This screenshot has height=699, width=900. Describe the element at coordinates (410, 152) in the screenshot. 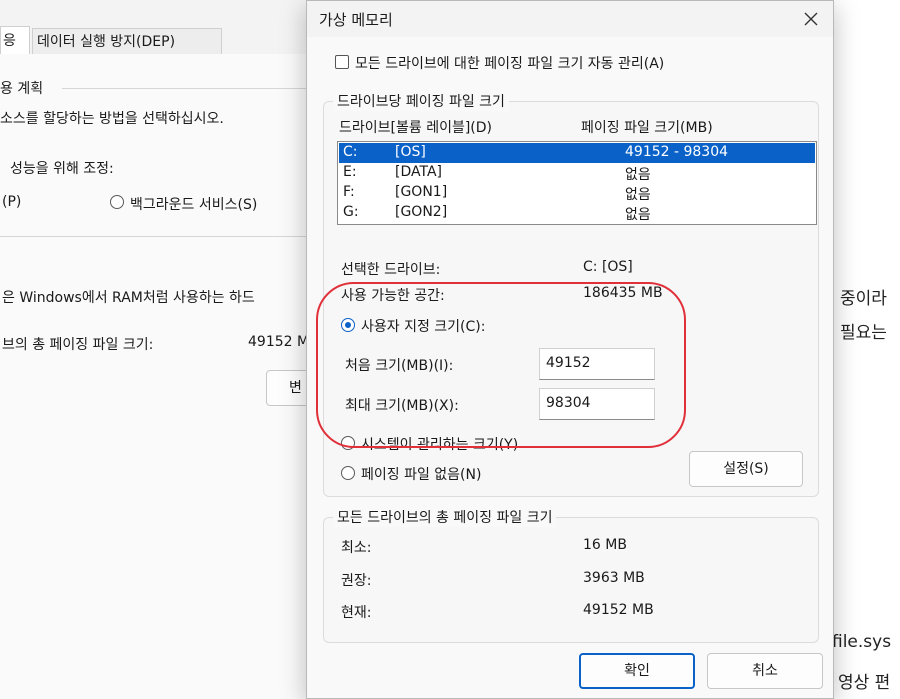

I see `drive-label: [OS]` at that location.